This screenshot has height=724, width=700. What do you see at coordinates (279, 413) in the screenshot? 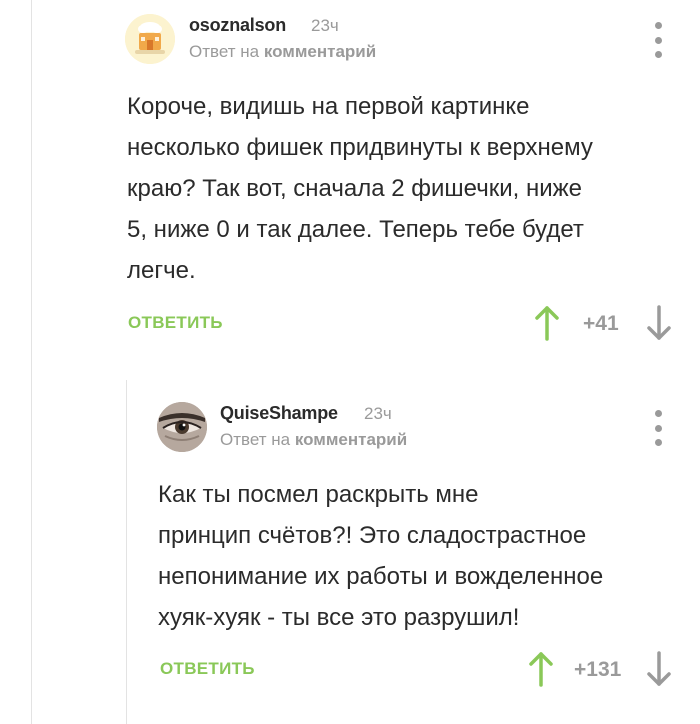
I see `username: QuiseShampe` at bounding box center [279, 413].